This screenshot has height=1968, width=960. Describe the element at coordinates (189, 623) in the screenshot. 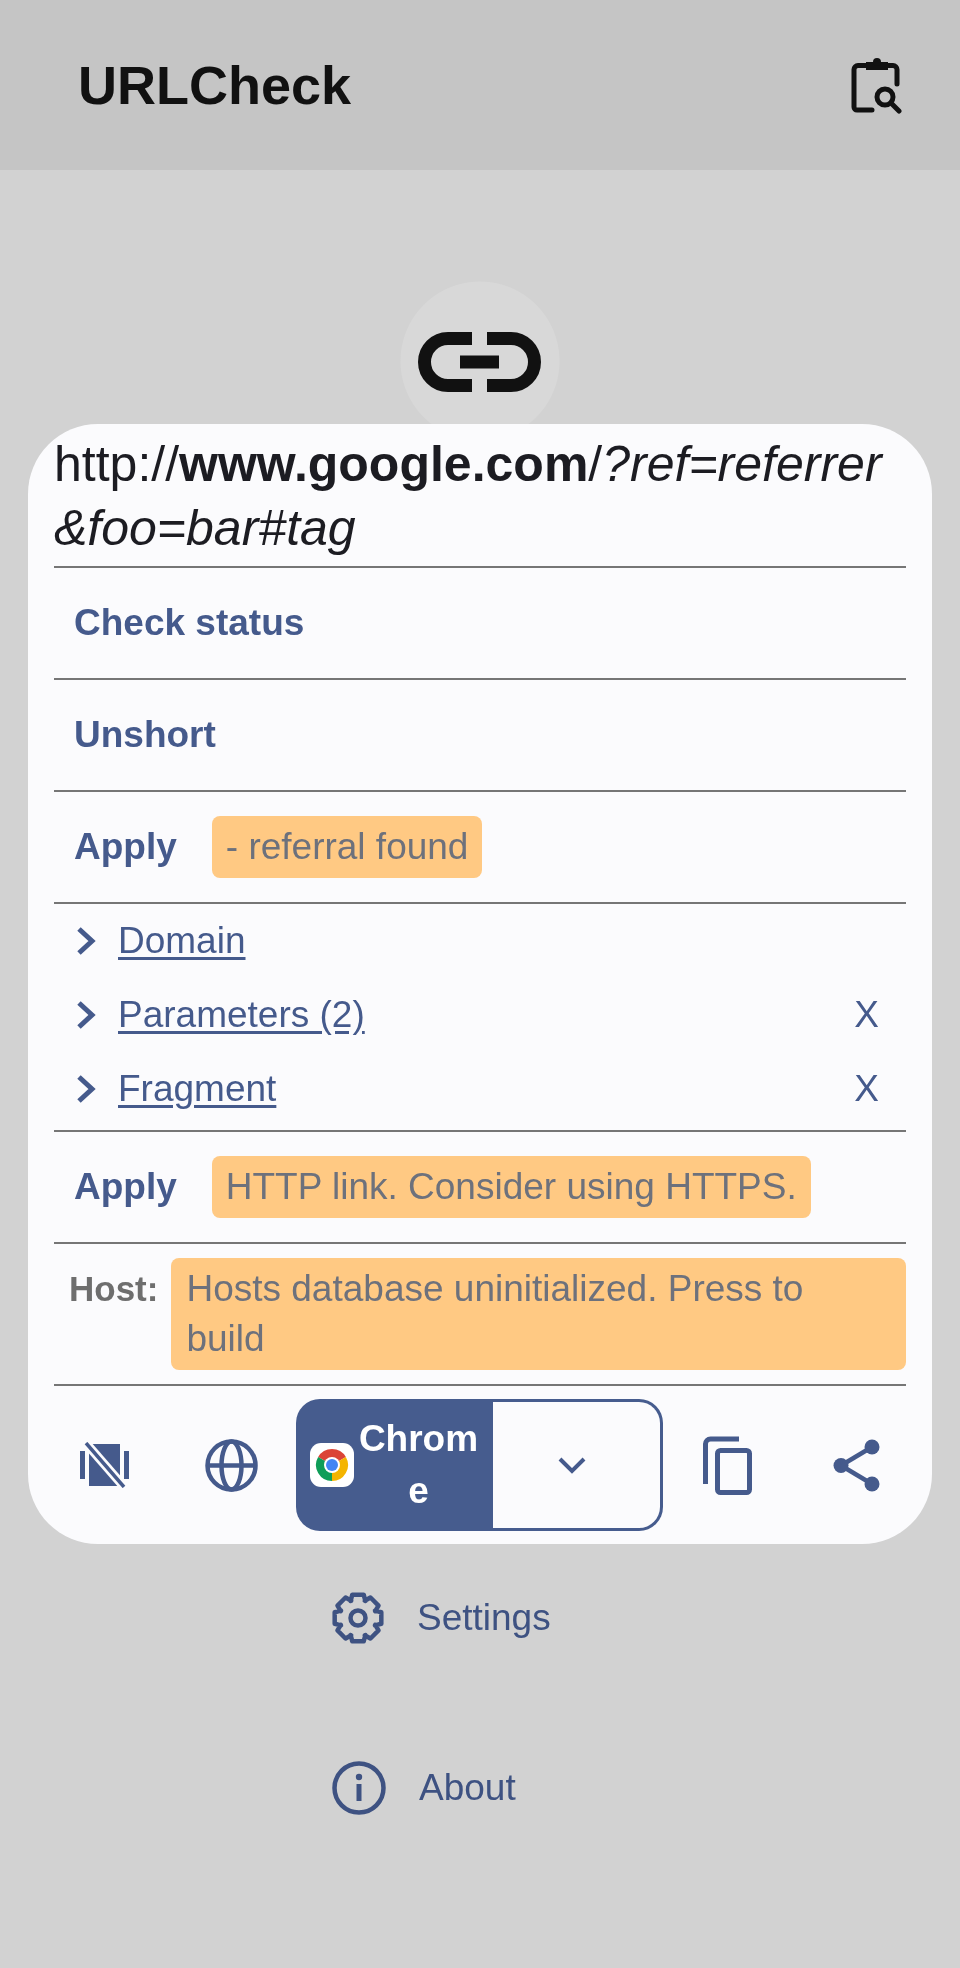

I see `action-button: Check status` at that location.